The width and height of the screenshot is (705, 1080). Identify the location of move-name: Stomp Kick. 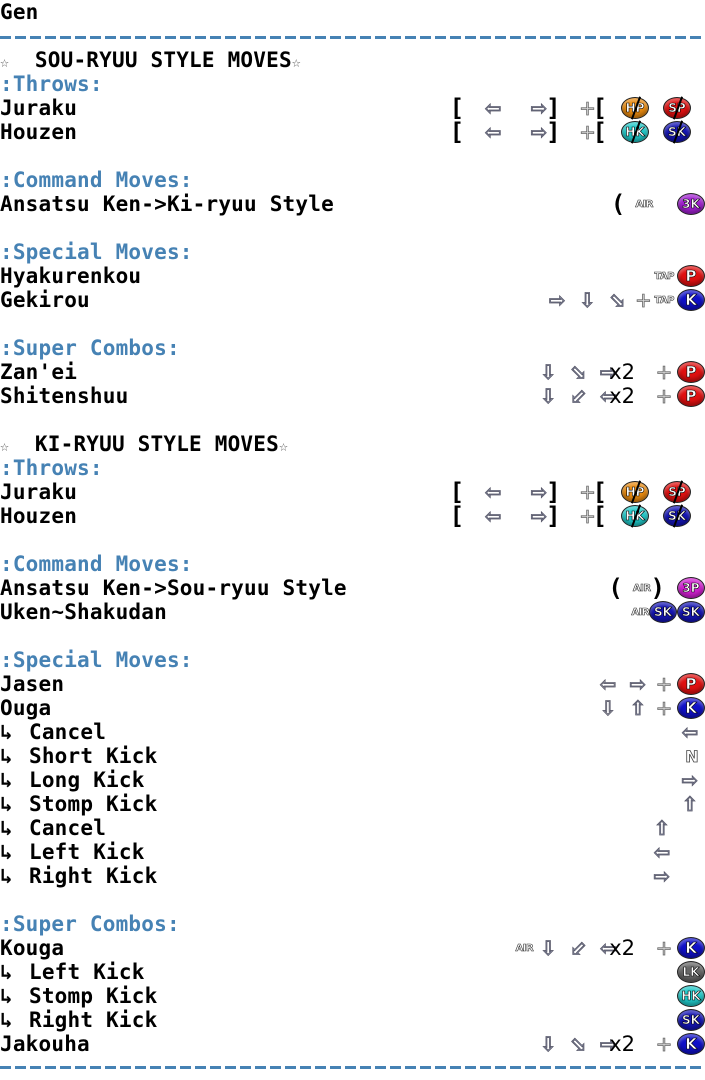
(93, 804).